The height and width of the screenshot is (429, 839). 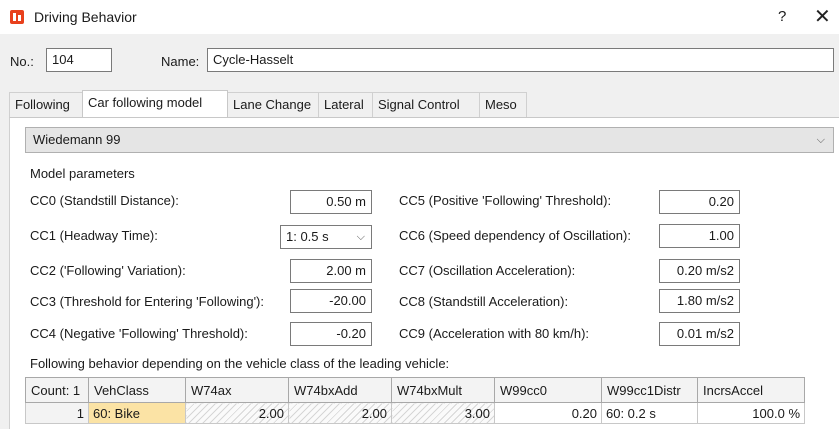 What do you see at coordinates (137, 413) in the screenshot?
I see `table-cell: 60: Bike` at bounding box center [137, 413].